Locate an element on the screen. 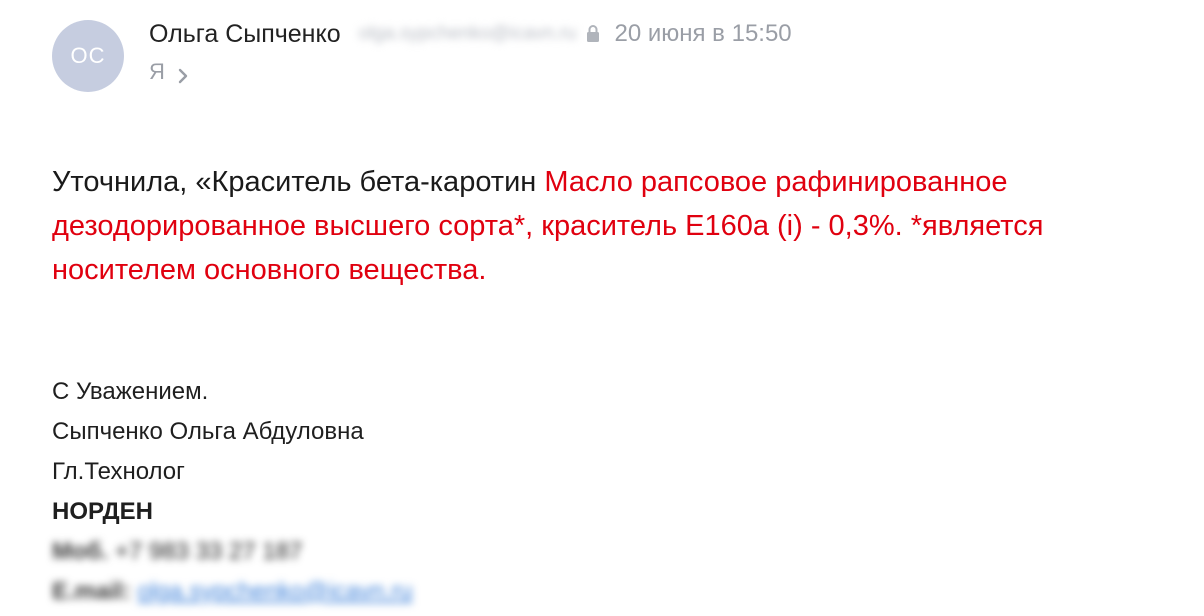 Image resolution: width=1204 pixels, height=616 pixels. signature-full-name: Сыпченко Ольга Абдуловна is located at coordinates (208, 431).